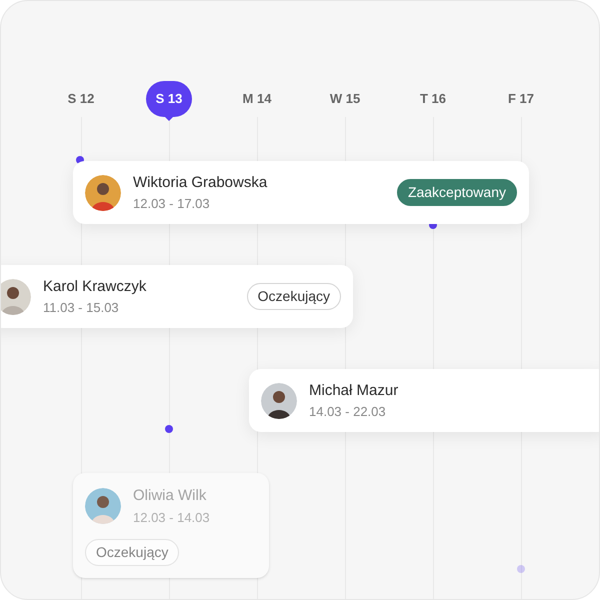 The width and height of the screenshot is (600, 600). I want to click on day-tab: M 14, so click(257, 99).